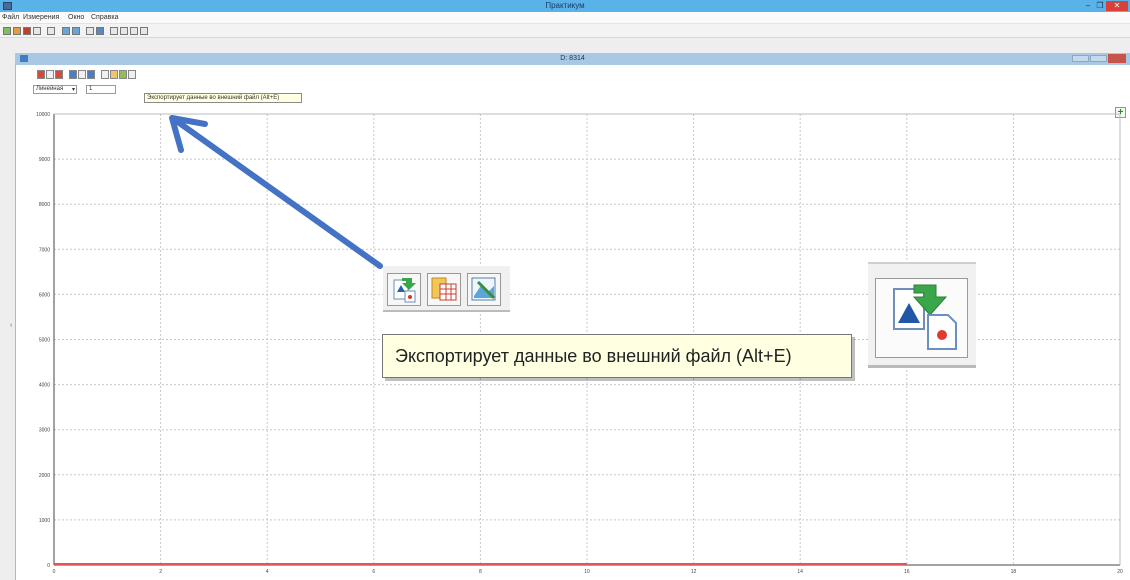  Describe the element at coordinates (267, 572) in the screenshot. I see `x-tick-label: 4` at that location.